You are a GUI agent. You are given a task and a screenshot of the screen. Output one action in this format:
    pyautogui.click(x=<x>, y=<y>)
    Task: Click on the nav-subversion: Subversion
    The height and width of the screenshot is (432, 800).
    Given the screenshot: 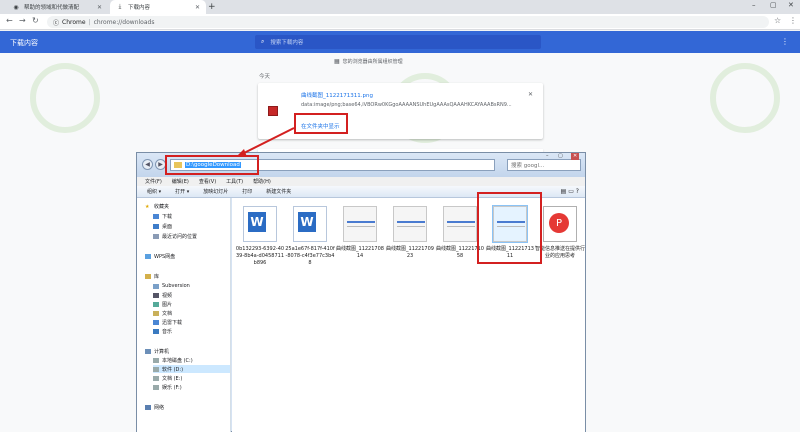 What is the action you would take?
    pyautogui.click(x=171, y=286)
    